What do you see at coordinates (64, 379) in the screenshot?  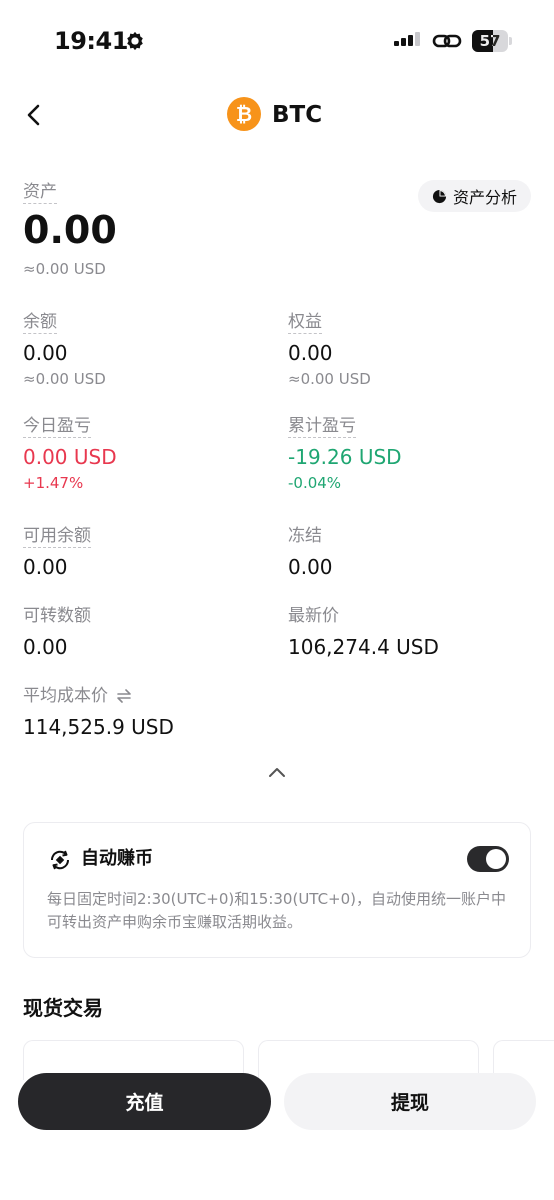 I see `balance-usd: ≈0.00 USD` at bounding box center [64, 379].